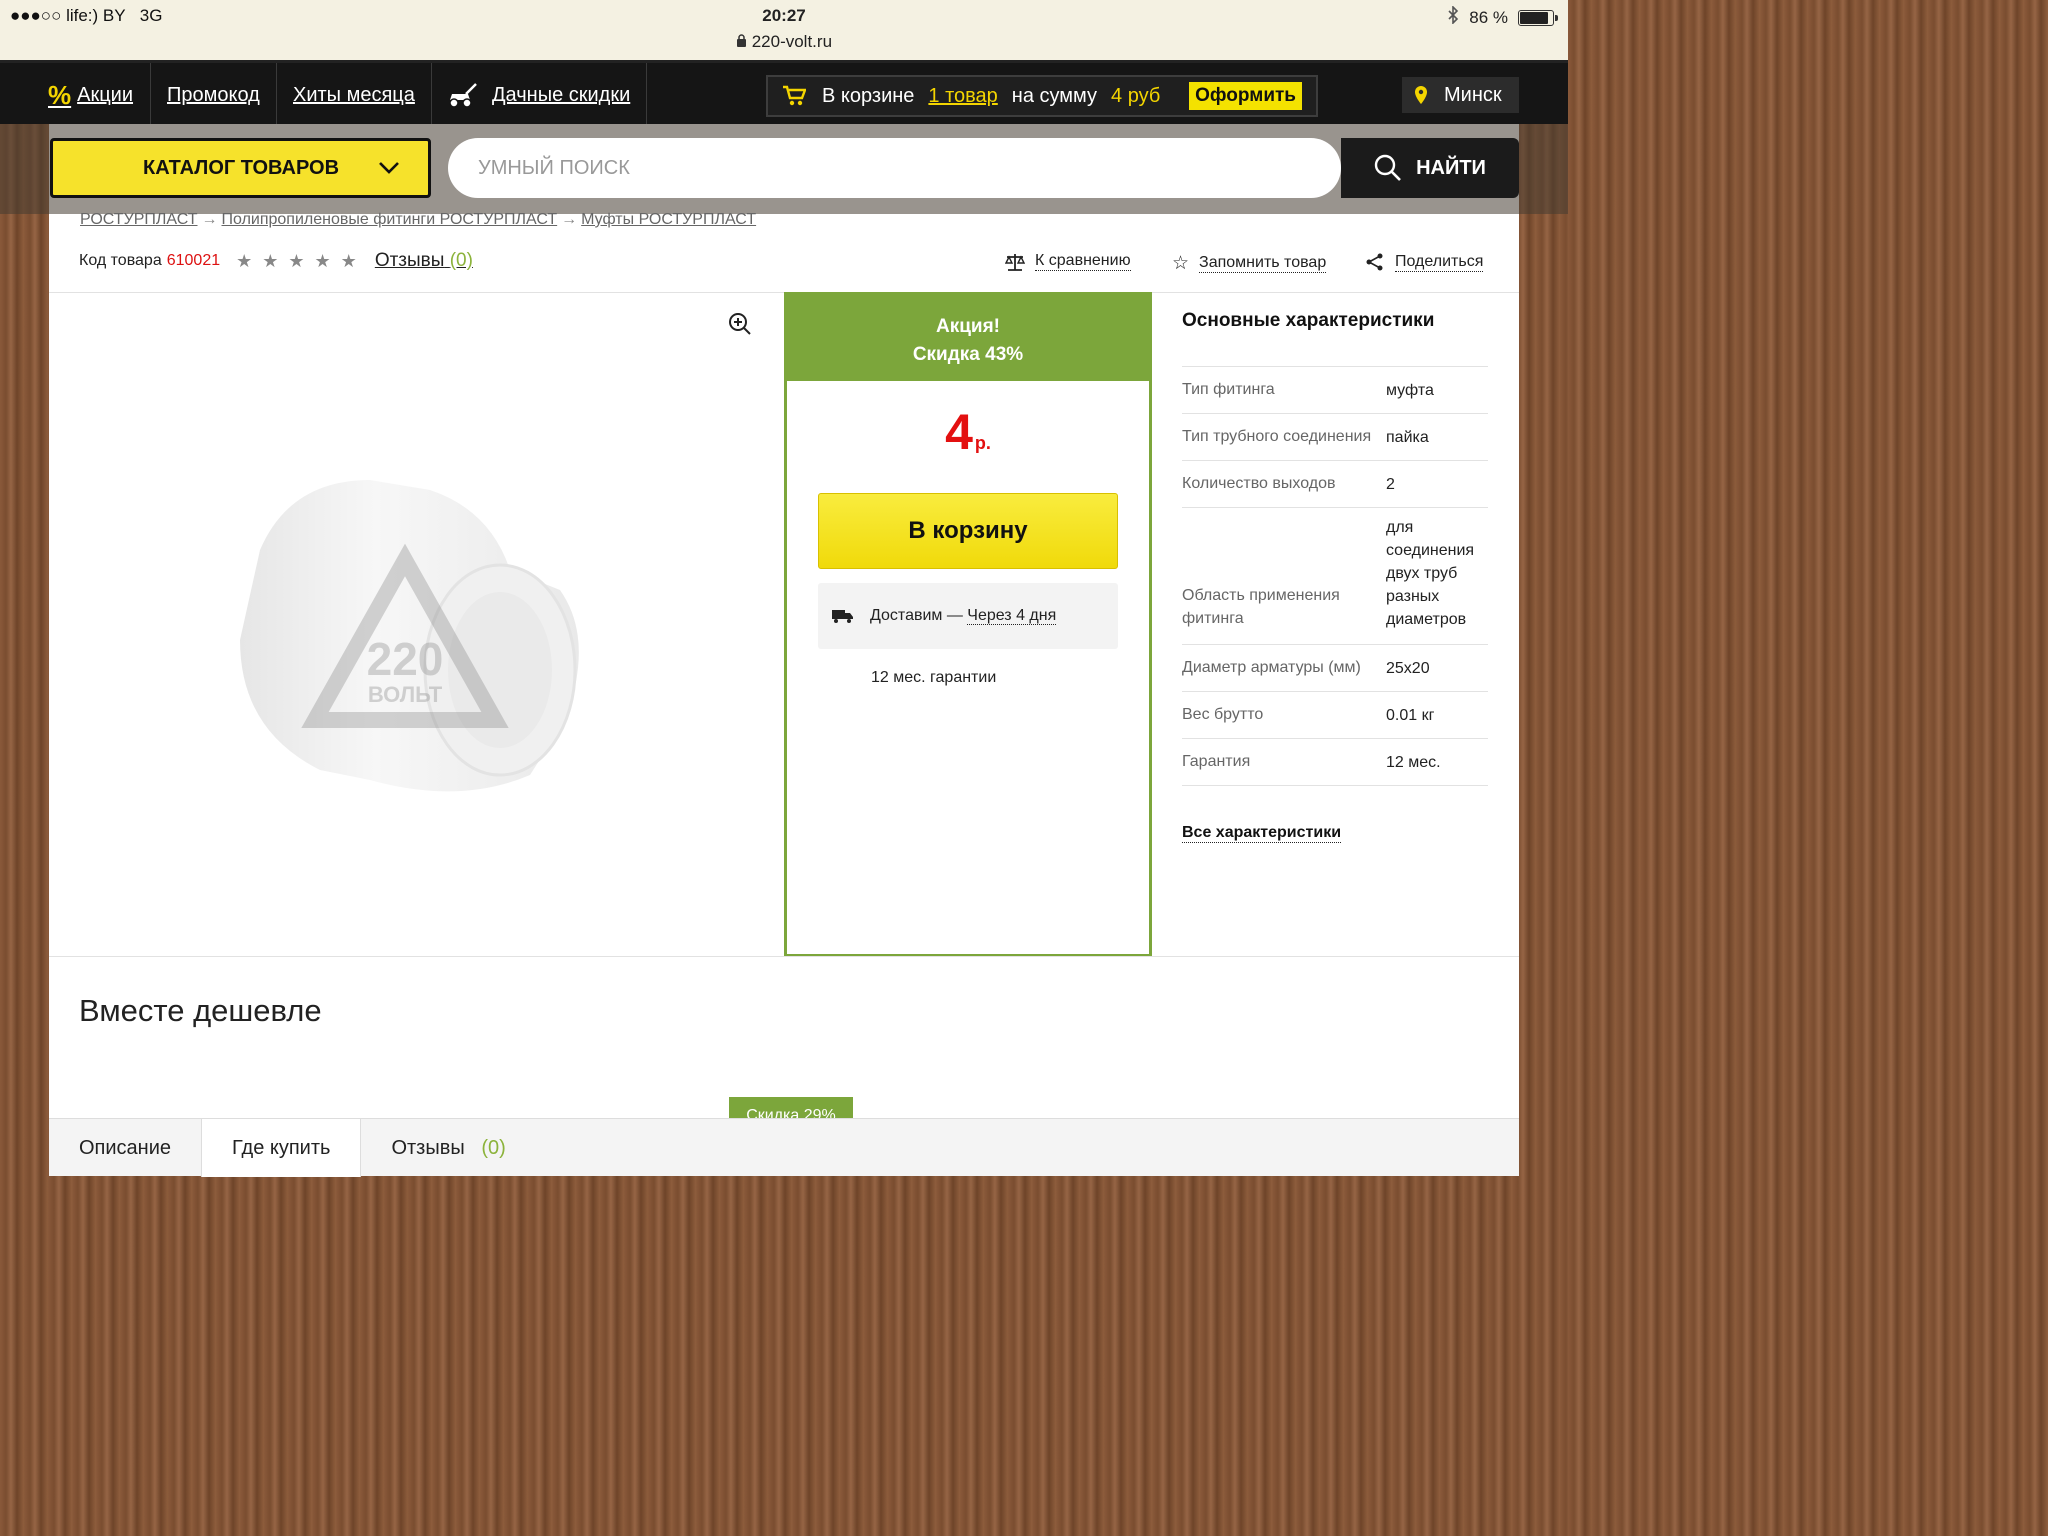 This screenshot has height=1536, width=2048. What do you see at coordinates (894, 168) in the screenshot?
I see `search-input: УМНЫЙ ПОИСК` at bounding box center [894, 168].